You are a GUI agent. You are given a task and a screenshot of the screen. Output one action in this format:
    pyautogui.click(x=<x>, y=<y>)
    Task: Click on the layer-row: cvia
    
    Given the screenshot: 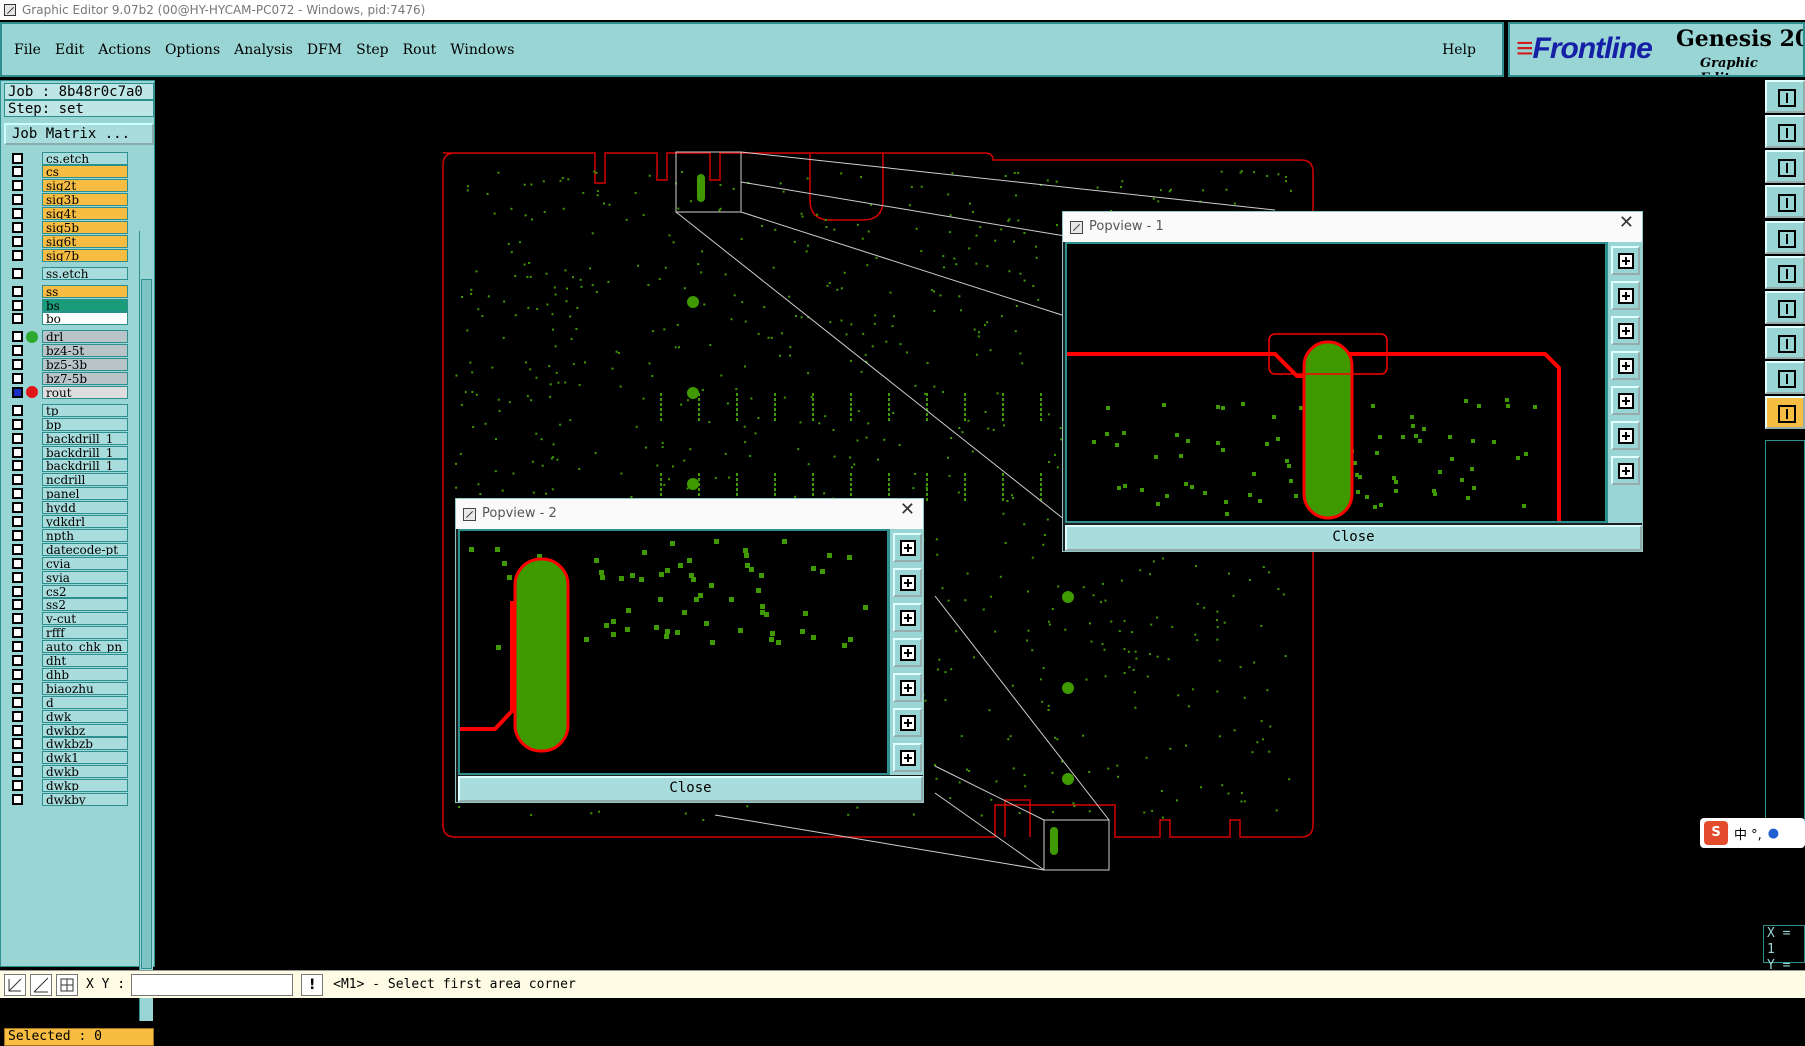 What is the action you would take?
    pyautogui.click(x=69, y=563)
    